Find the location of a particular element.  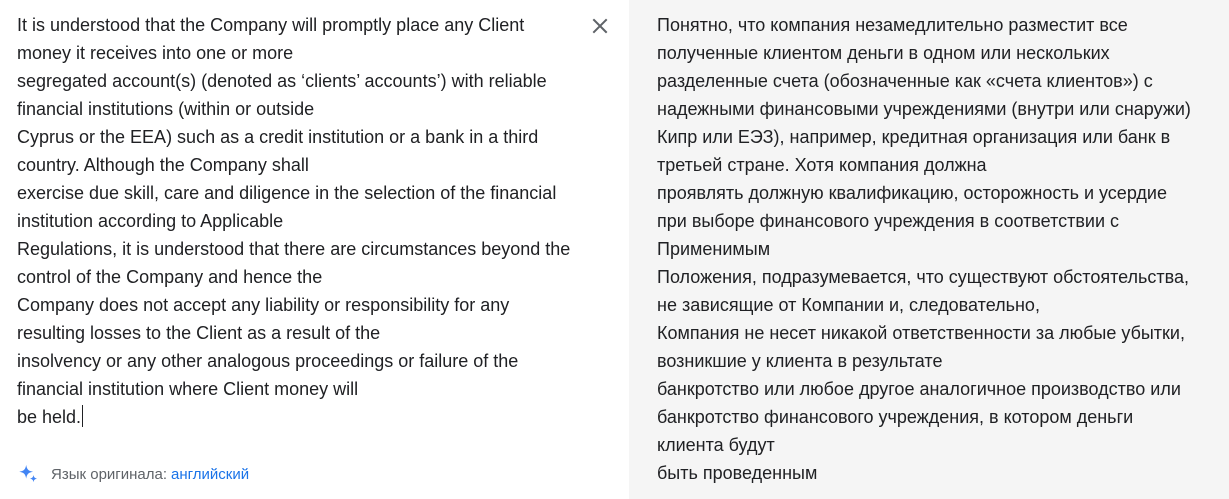

clear-source-button is located at coordinates (600, 26).